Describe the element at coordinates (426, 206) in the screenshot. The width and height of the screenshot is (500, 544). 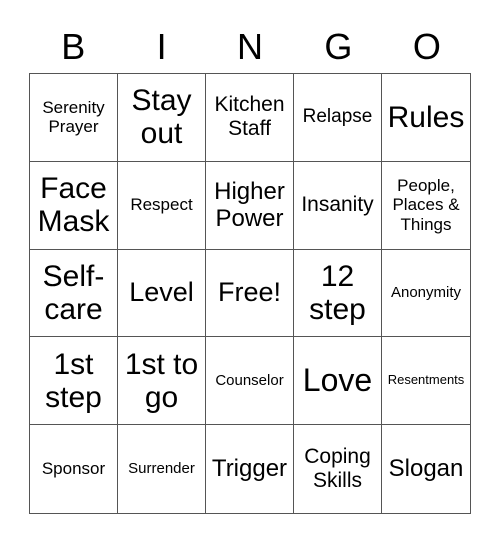
I see `bingo-cell: People, Places & Things` at that location.